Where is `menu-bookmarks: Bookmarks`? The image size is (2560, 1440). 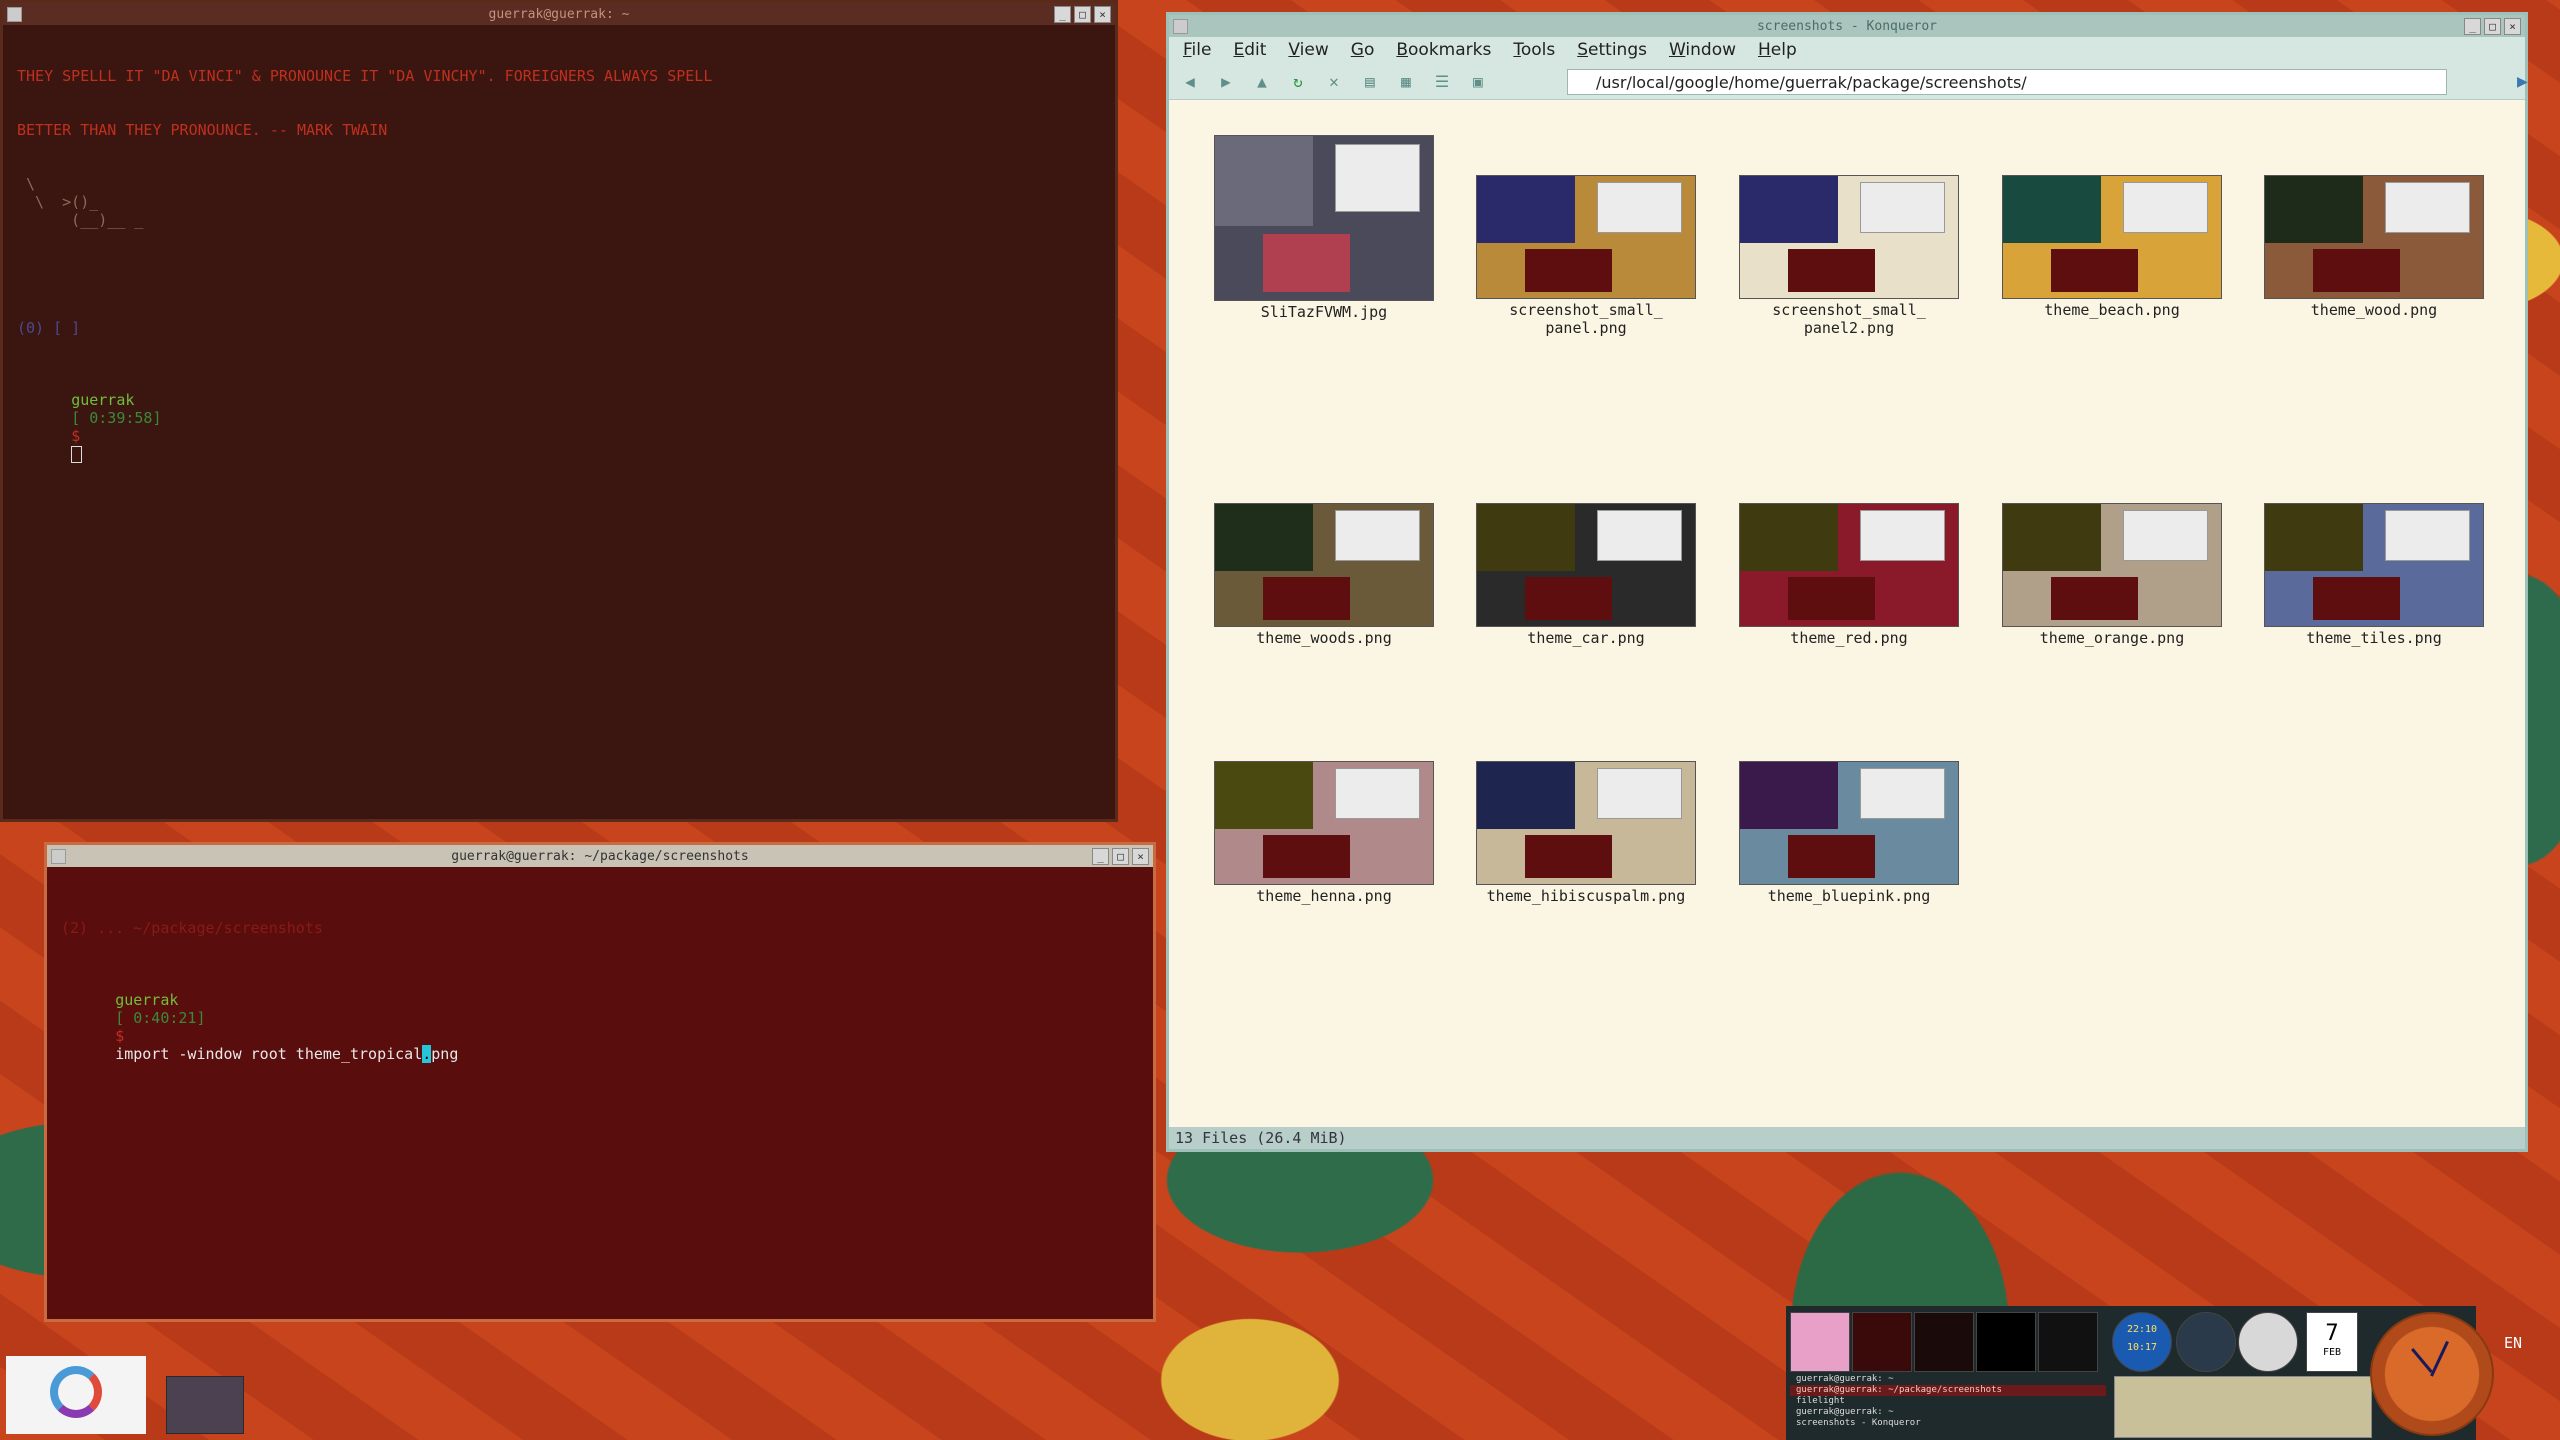
menu-bookmarks: Bookmarks is located at coordinates (1443, 50).